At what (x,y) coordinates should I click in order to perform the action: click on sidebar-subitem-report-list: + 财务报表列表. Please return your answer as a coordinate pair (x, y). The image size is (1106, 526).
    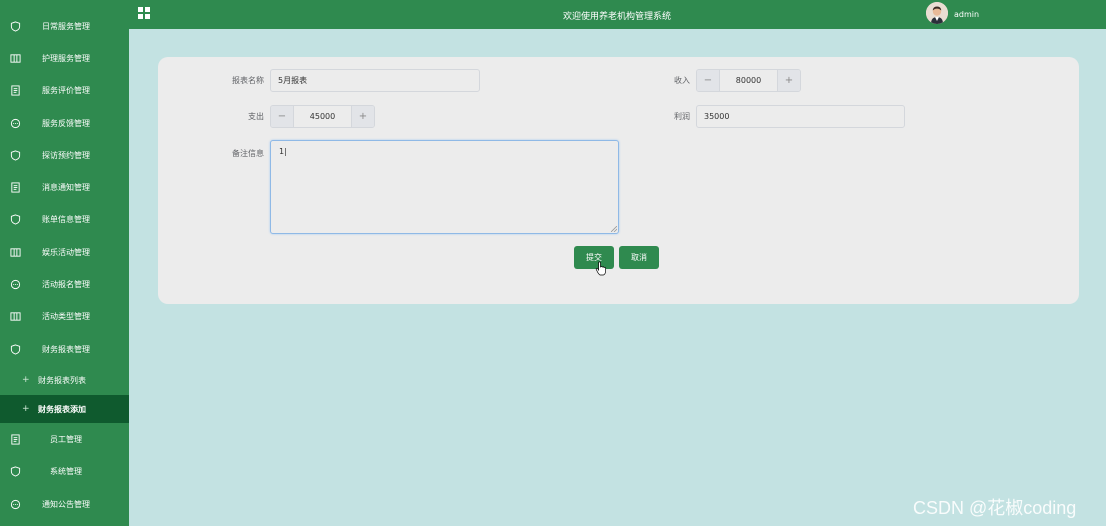
    Looking at the image, I should click on (64, 380).